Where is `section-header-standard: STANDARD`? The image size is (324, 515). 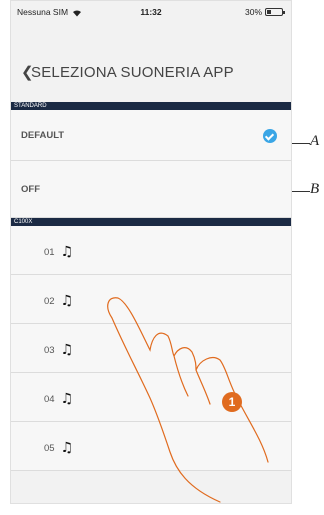 section-header-standard: STANDARD is located at coordinates (151, 106).